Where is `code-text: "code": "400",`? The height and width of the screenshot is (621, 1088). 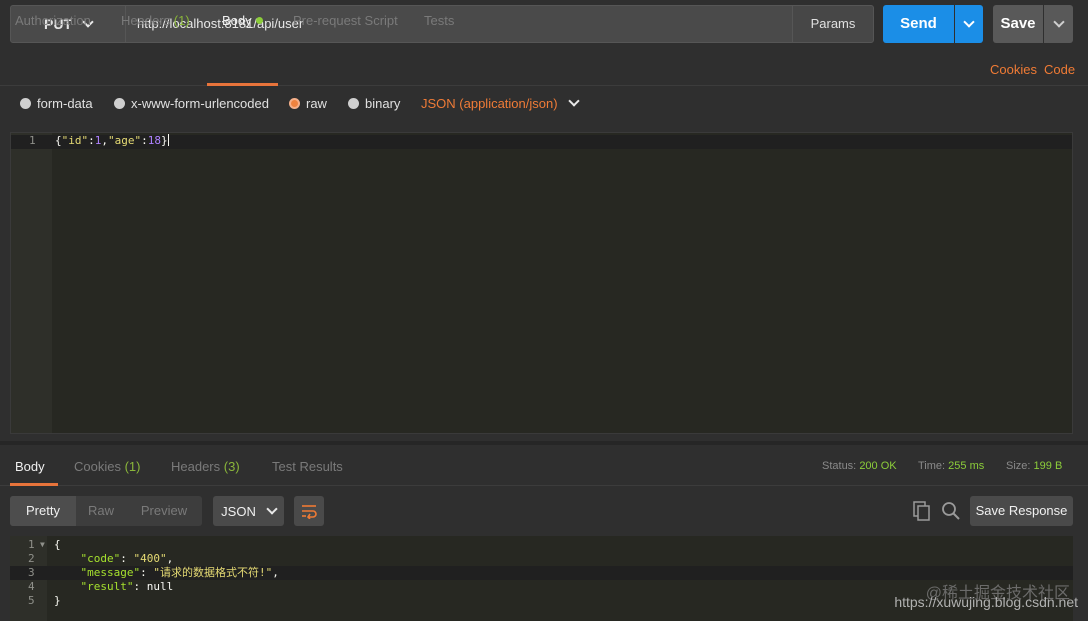 code-text: "code": "400", is located at coordinates (114, 559).